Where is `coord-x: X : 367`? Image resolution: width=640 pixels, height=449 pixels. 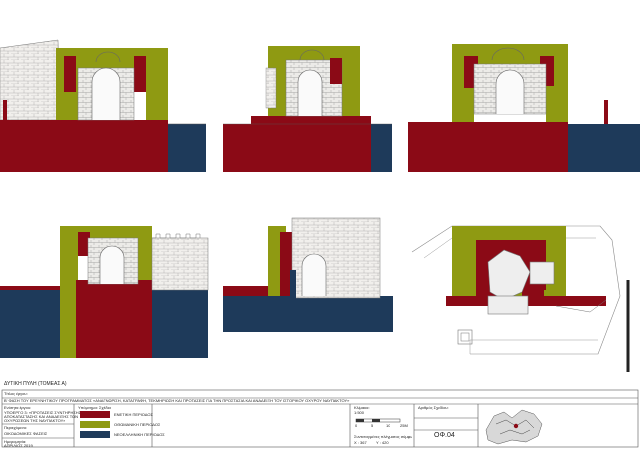 coord-x: X : 367 is located at coordinates (360, 442).